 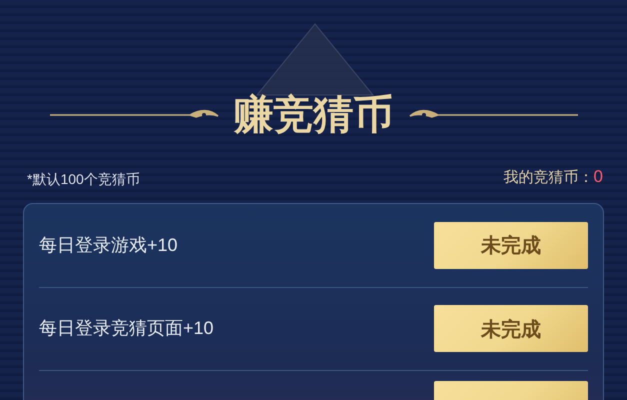 What do you see at coordinates (108, 245) in the screenshot?
I see `task-label: 每日登录游戏+10` at bounding box center [108, 245].